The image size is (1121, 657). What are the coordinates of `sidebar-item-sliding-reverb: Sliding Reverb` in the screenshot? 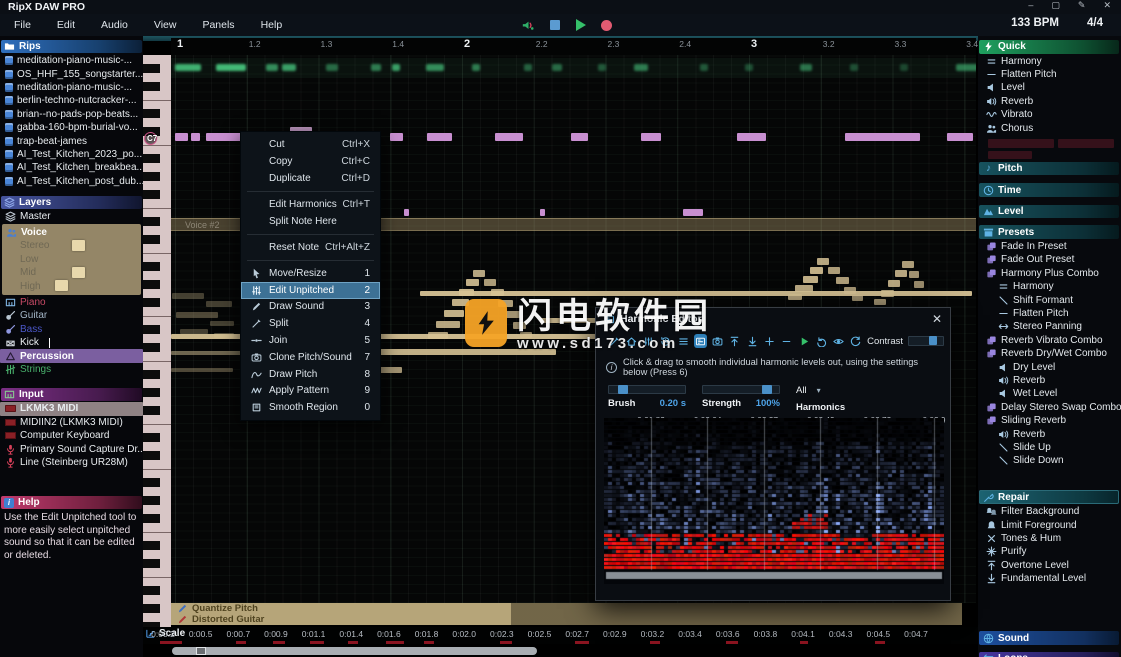 It's located at (1049, 420).